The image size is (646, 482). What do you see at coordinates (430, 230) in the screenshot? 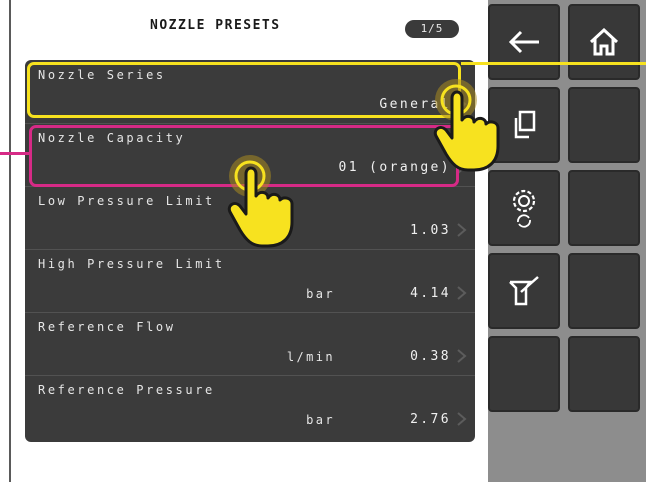
I see `row-value: 1.03` at bounding box center [430, 230].